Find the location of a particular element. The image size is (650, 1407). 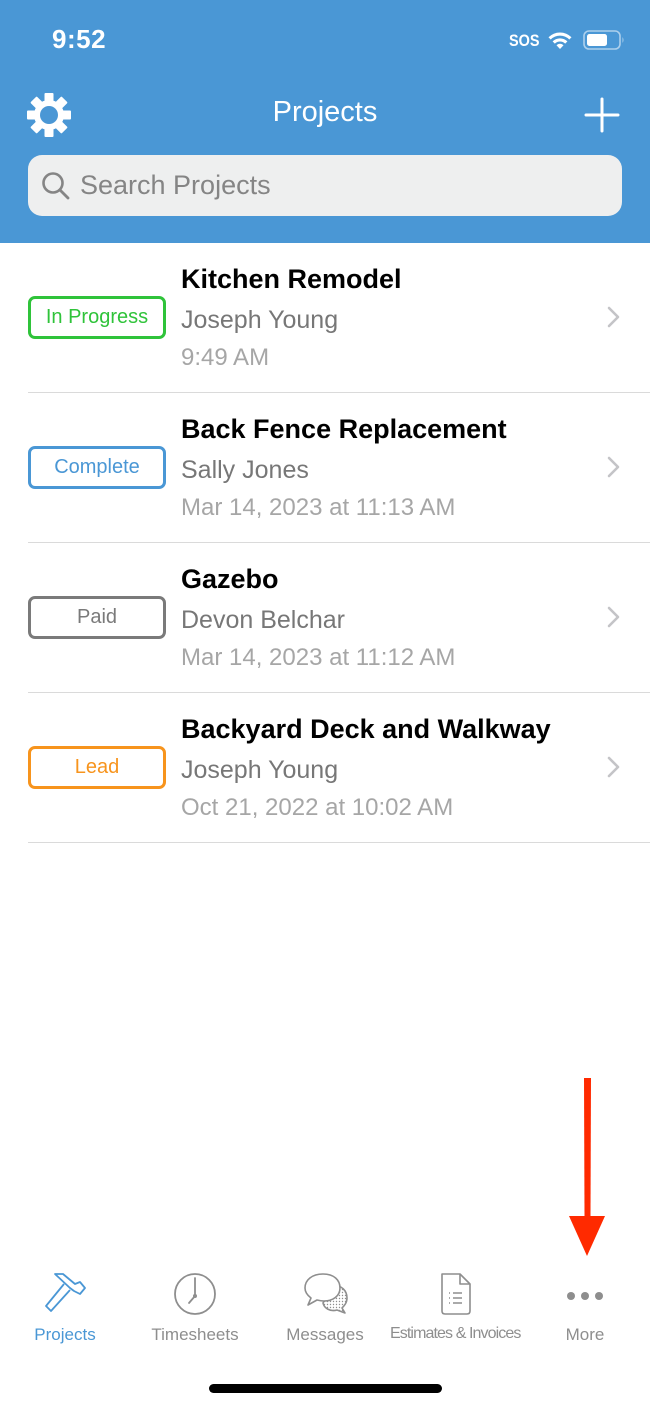

tab-projects: Projects is located at coordinates (65, 1307).